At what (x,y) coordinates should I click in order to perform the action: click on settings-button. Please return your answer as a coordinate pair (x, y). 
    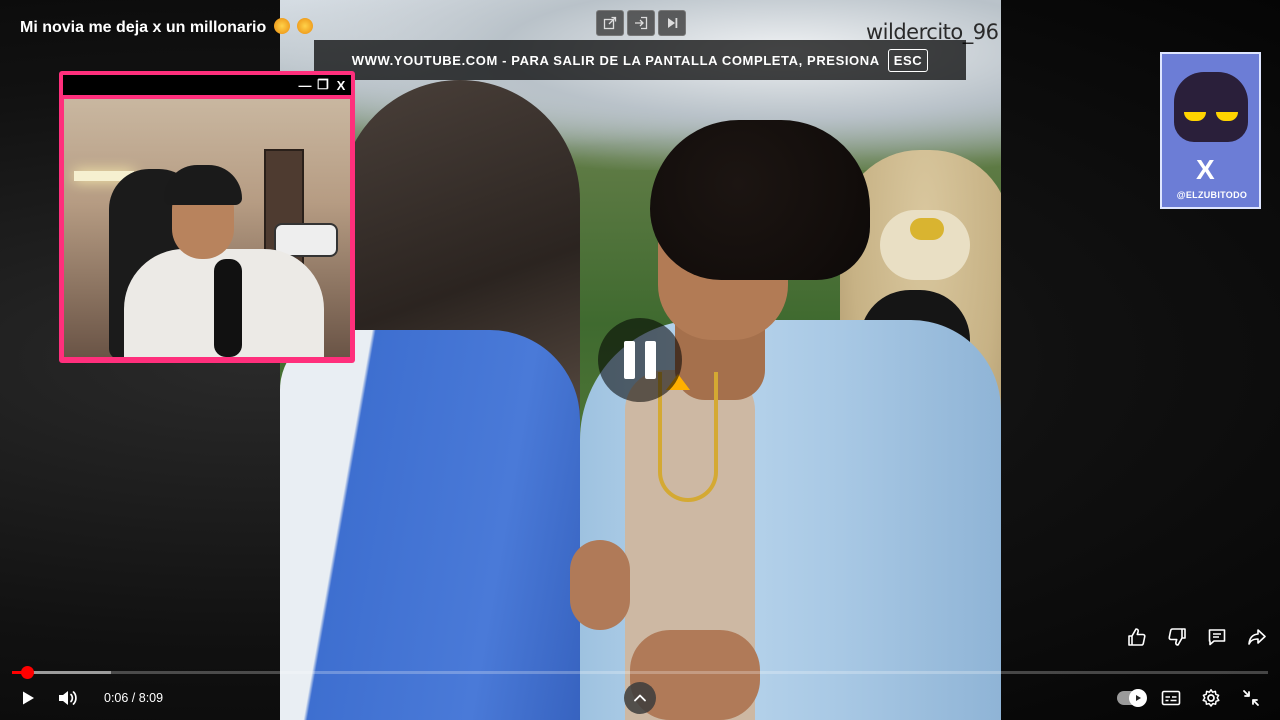
    Looking at the image, I should click on (1211, 698).